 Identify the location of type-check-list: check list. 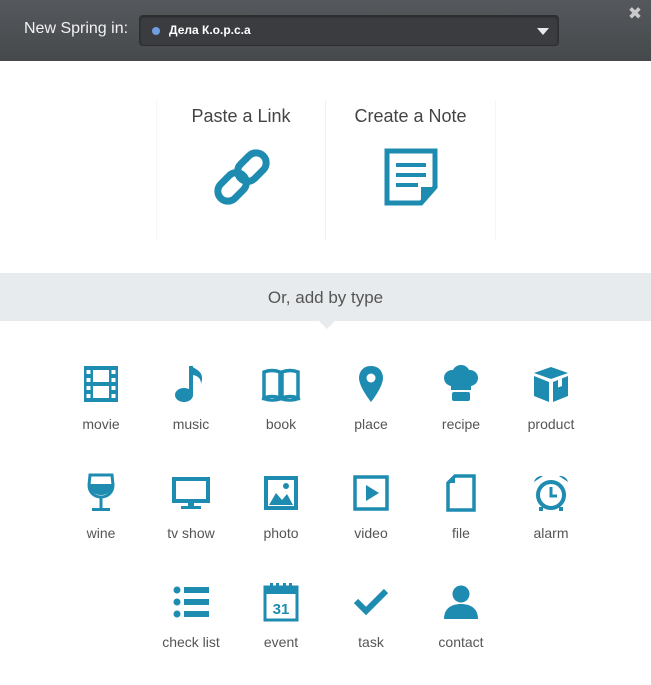
(191, 630).